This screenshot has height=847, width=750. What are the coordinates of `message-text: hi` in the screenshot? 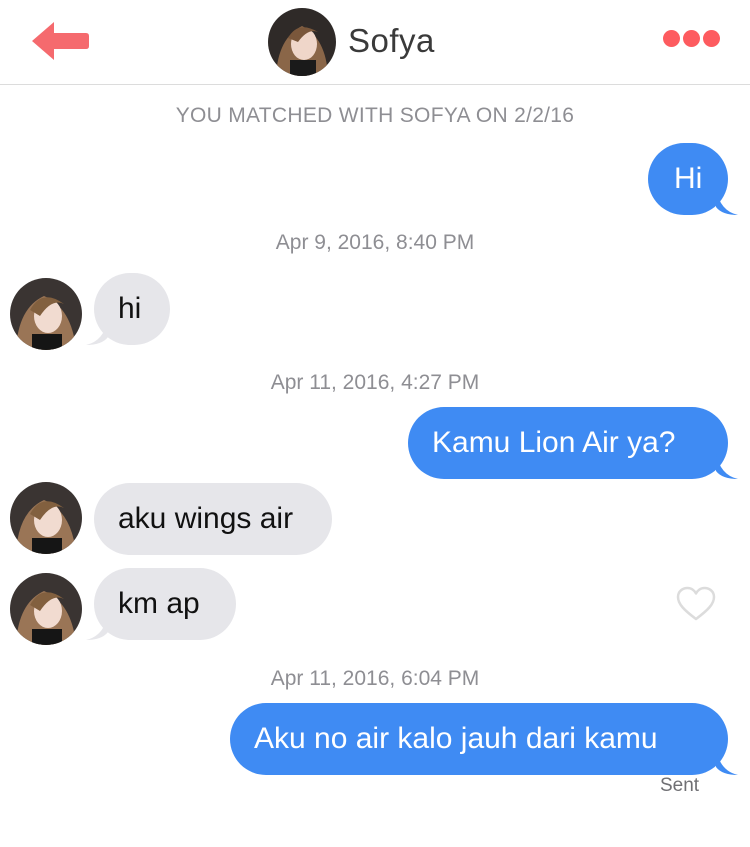 It's located at (130, 308).